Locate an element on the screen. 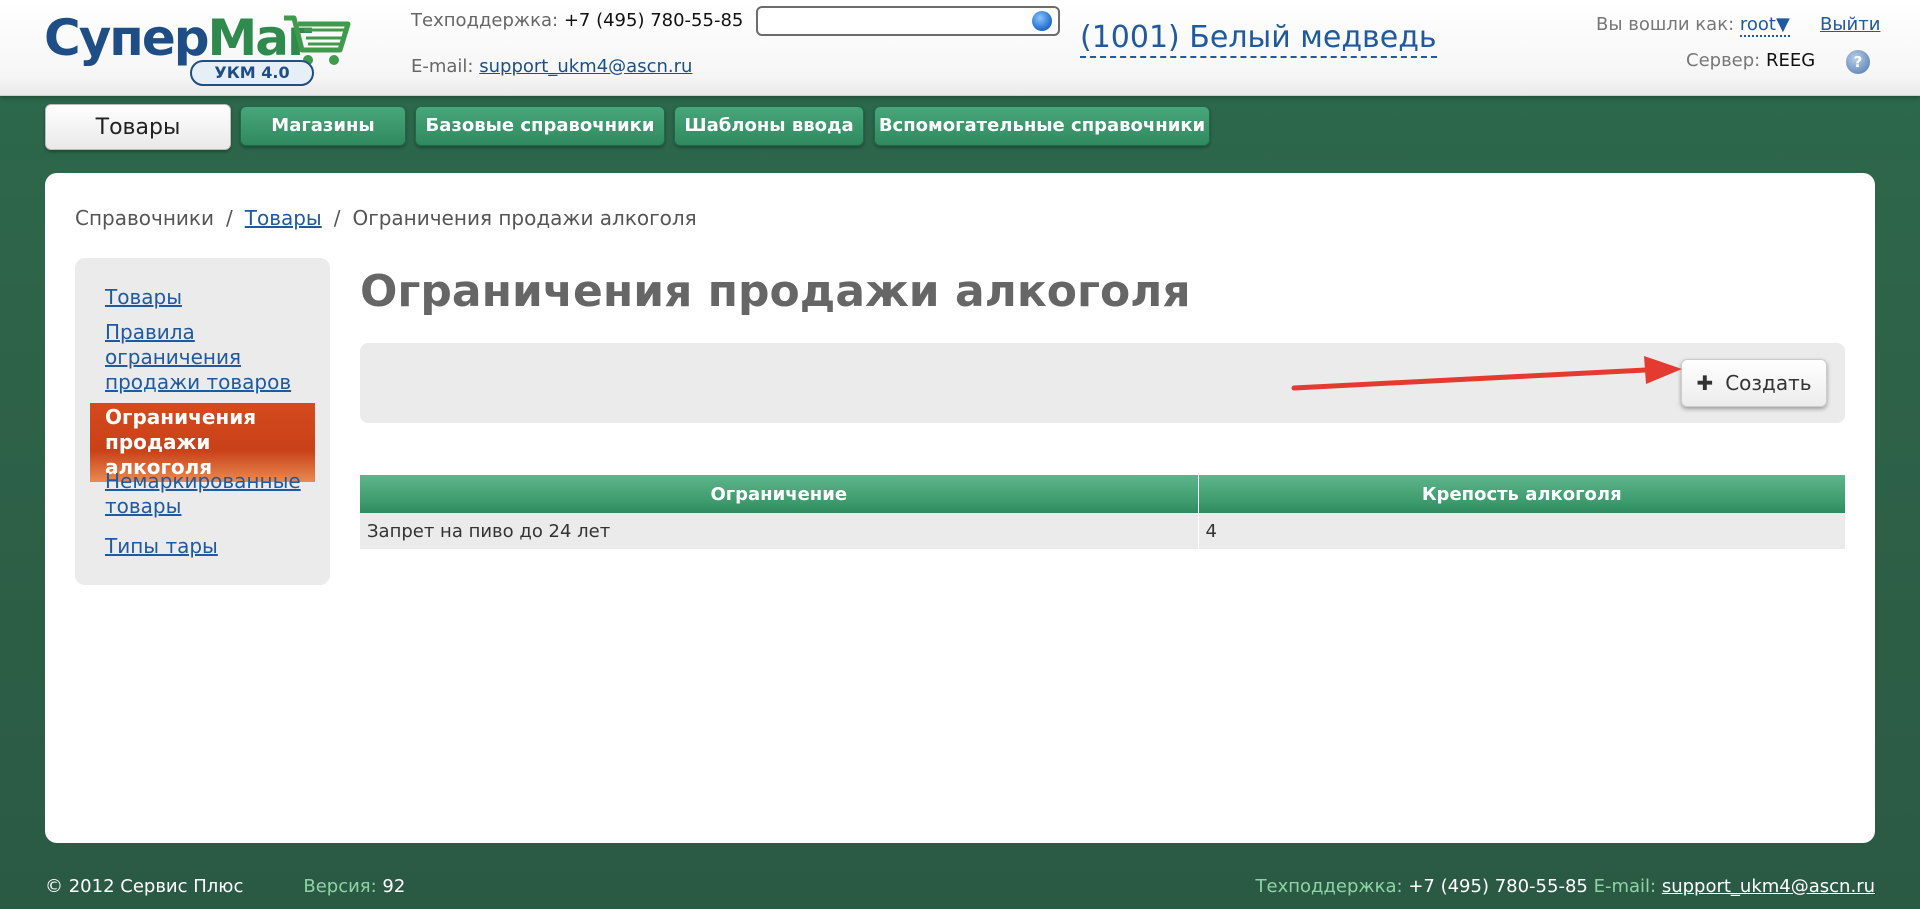  create-button: ✚ Создать is located at coordinates (1754, 383).